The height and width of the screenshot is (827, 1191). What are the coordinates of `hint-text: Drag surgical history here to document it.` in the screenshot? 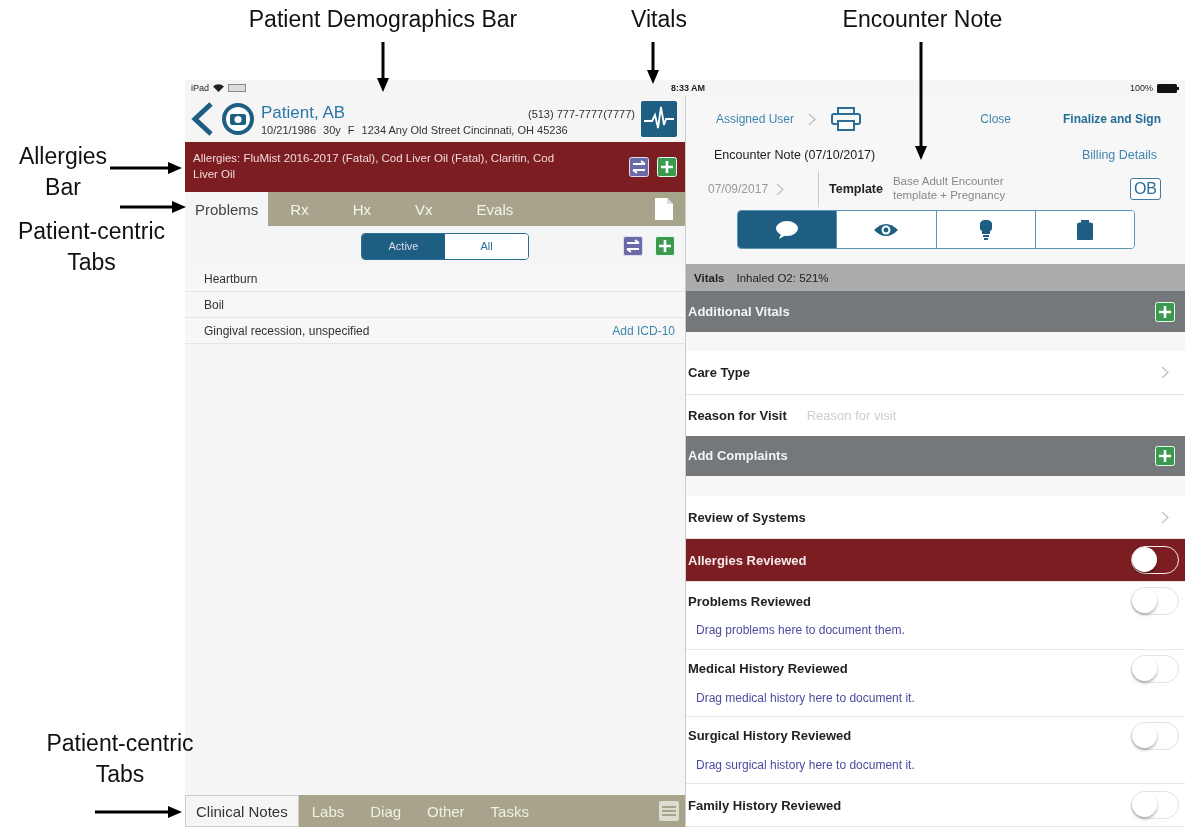 It's located at (806, 764).